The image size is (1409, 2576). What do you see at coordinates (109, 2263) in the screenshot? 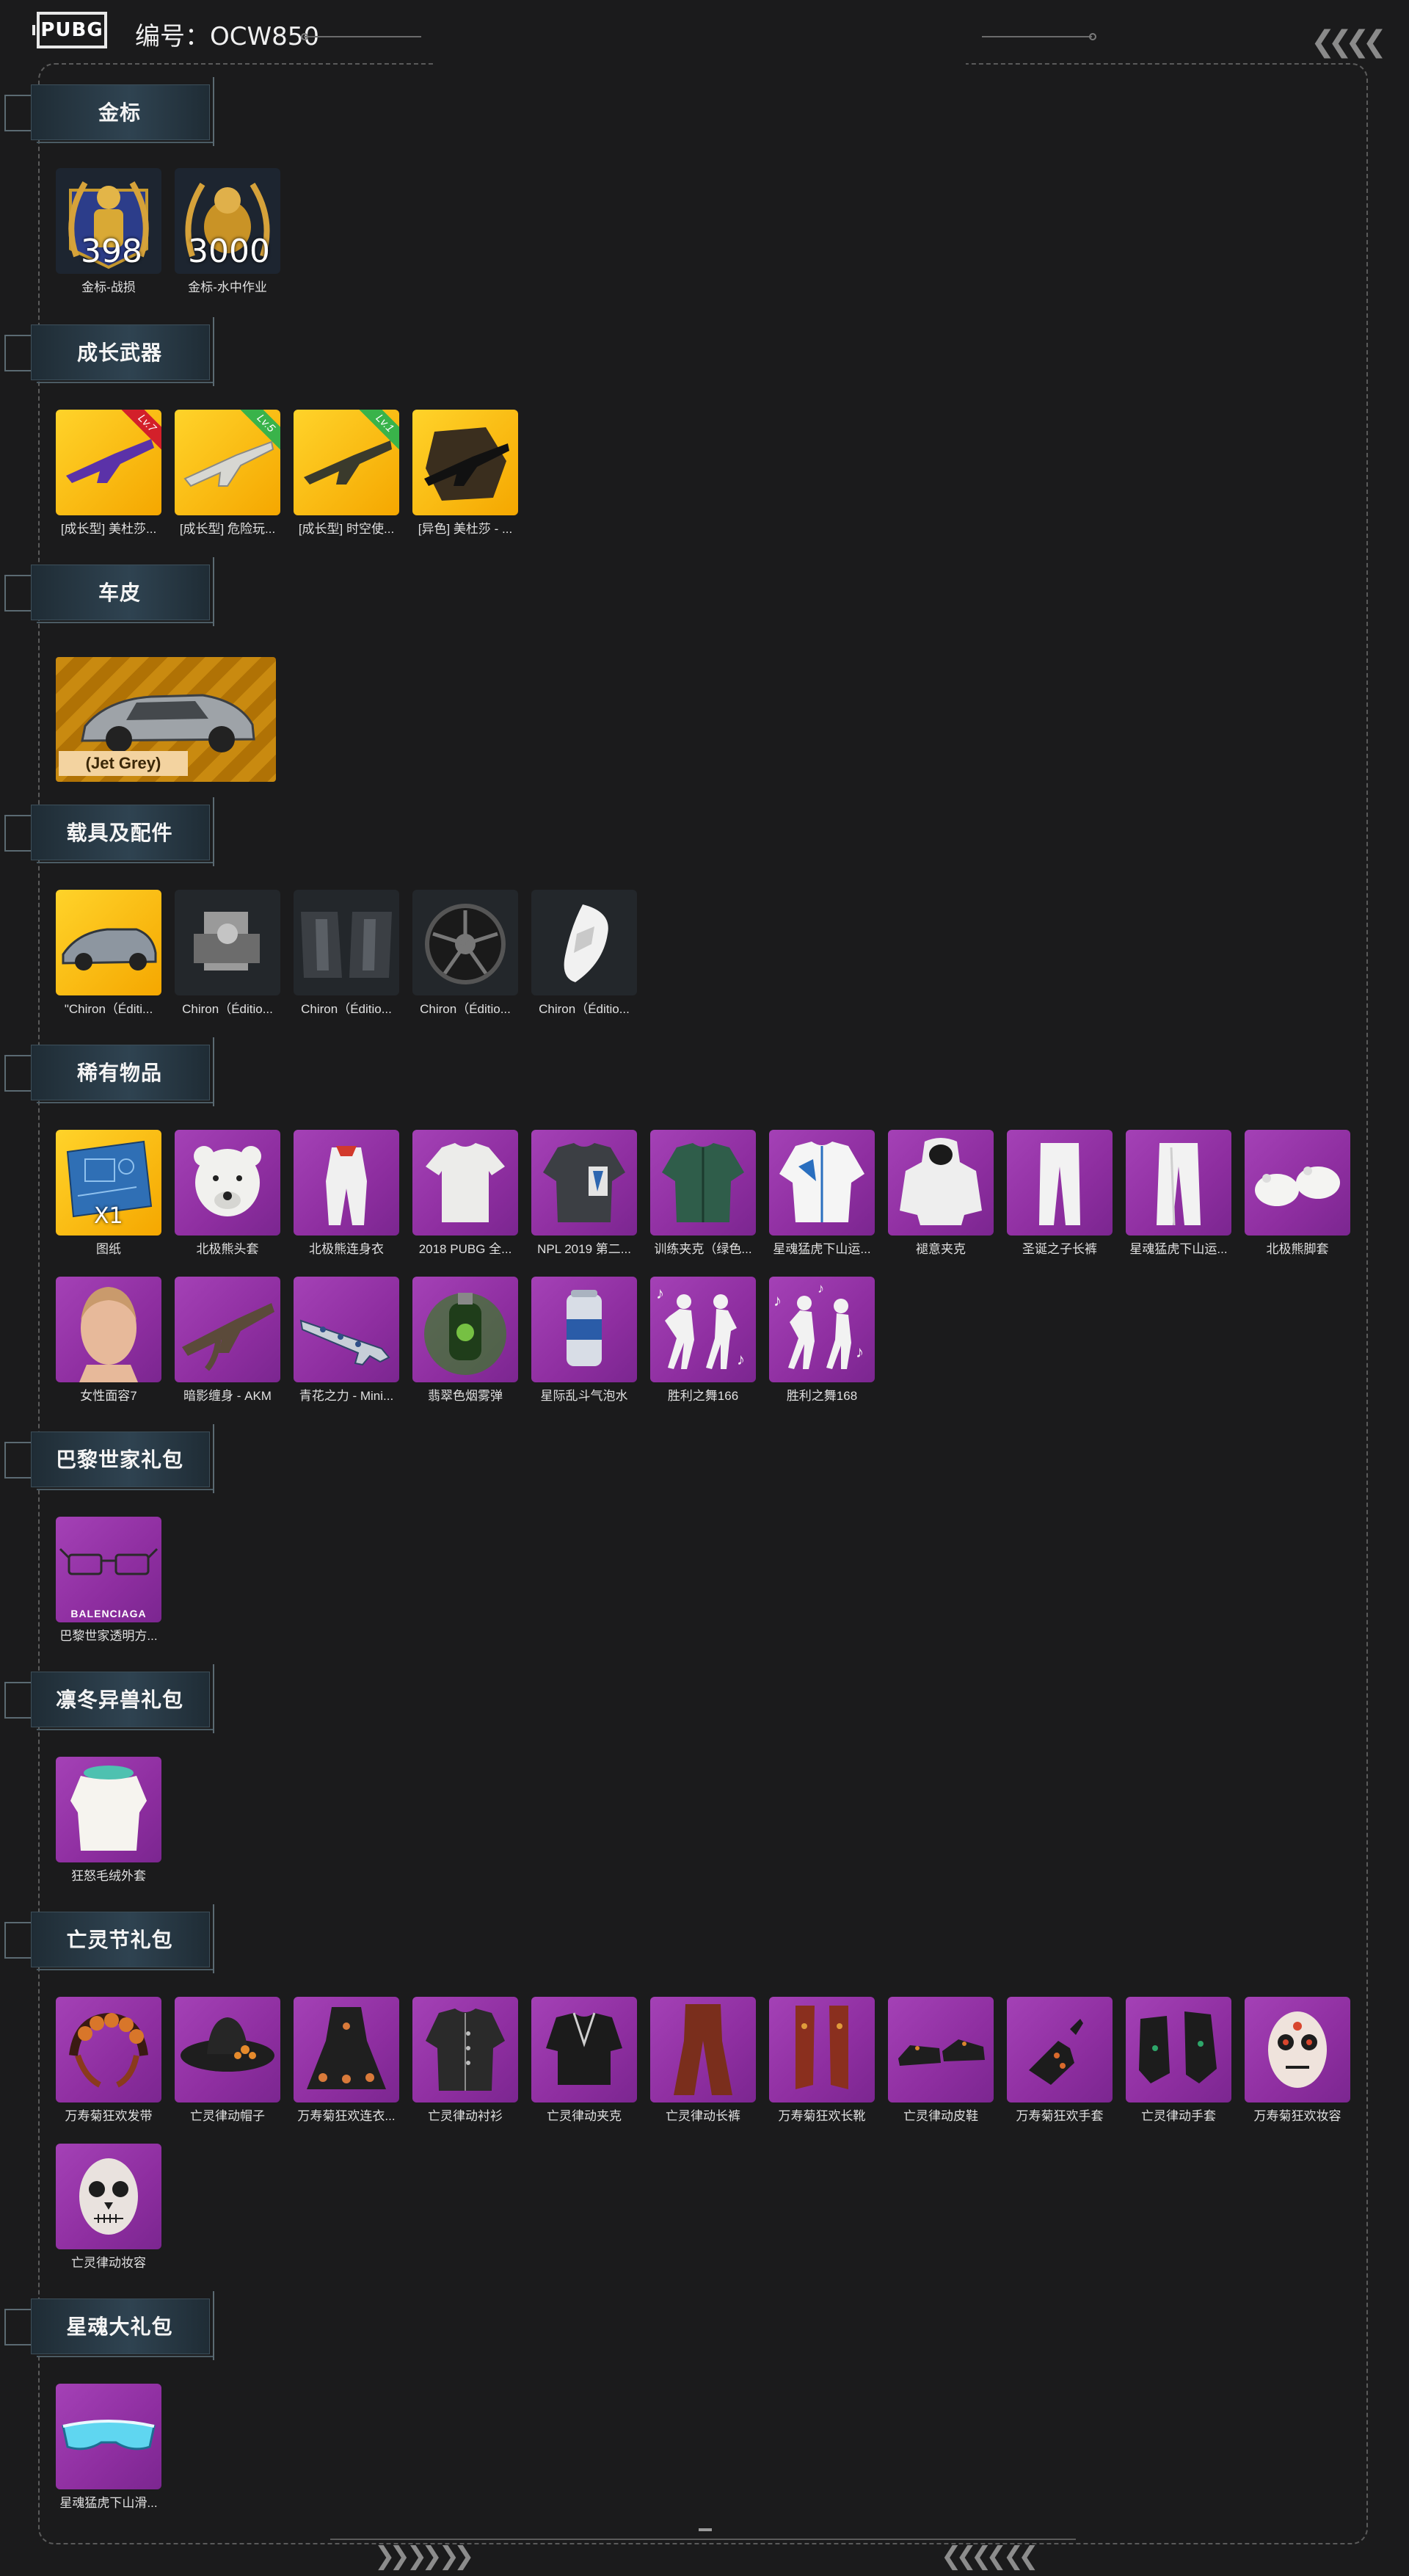
I see `item-label: 亡灵律动妆容` at bounding box center [109, 2263].